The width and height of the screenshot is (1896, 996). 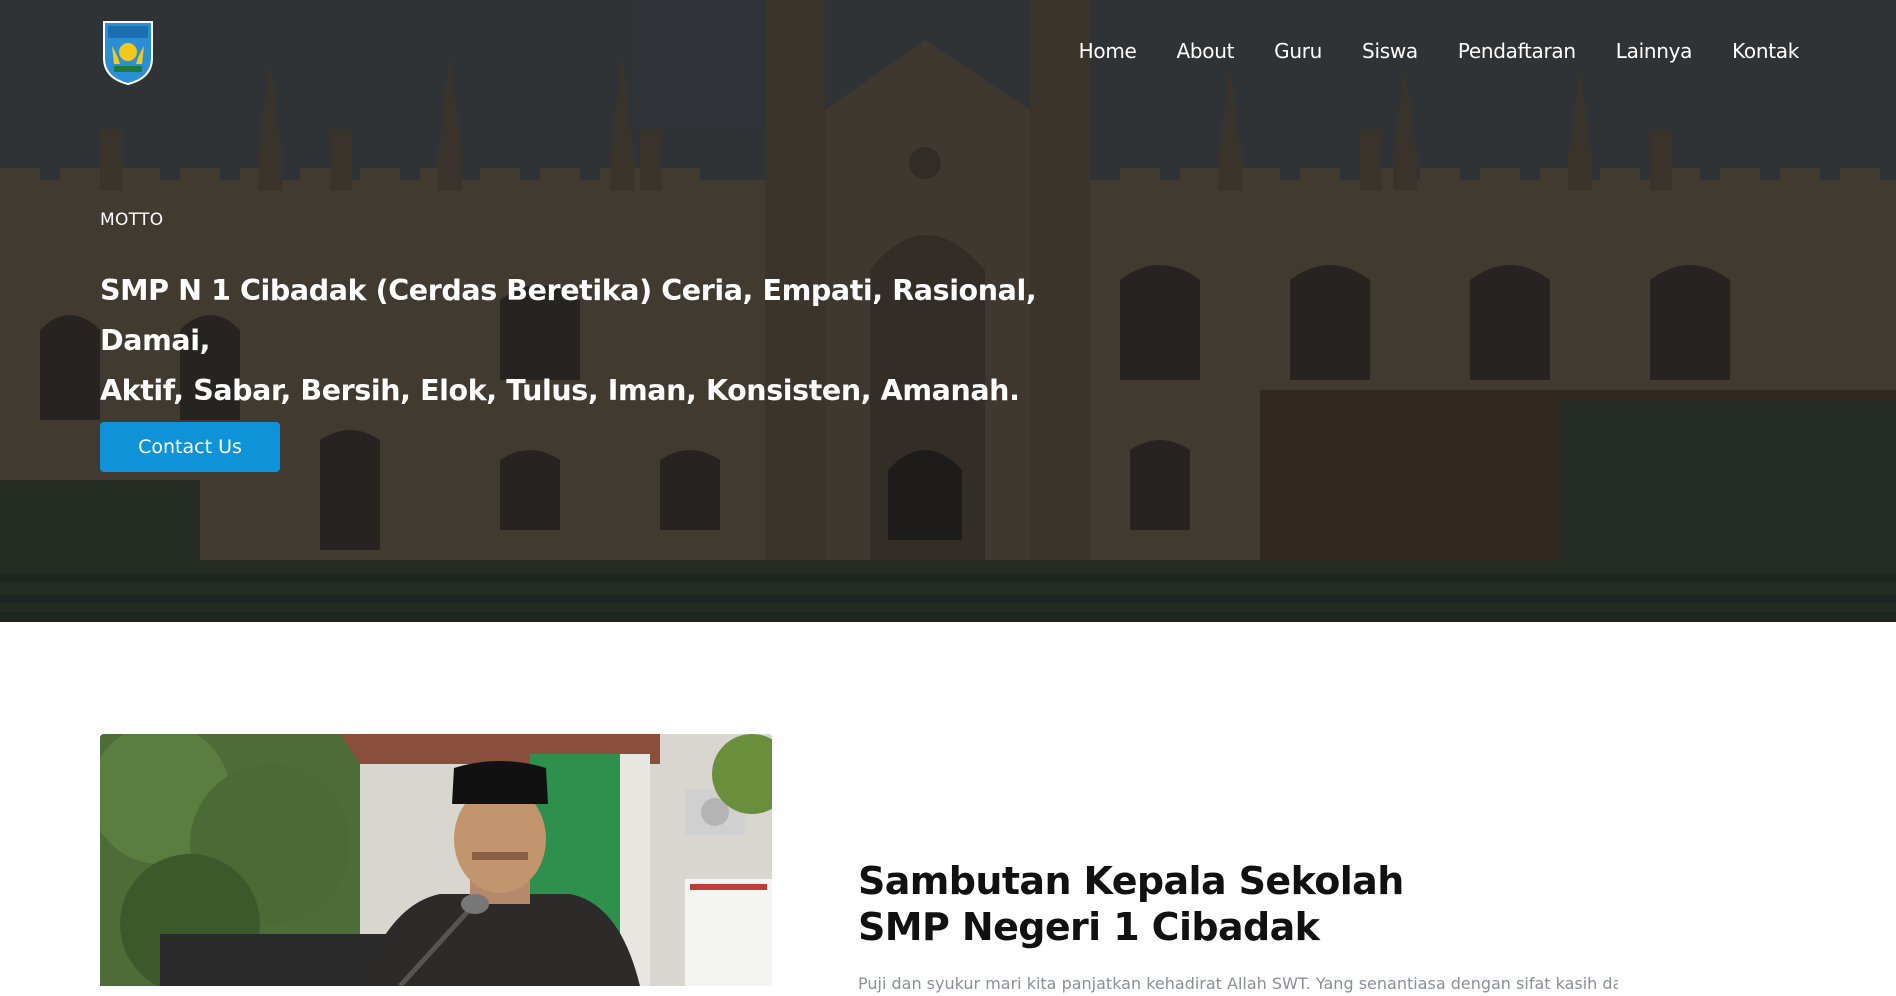 I want to click on nav-item-lainnya: Lainnya, so click(x=1654, y=51).